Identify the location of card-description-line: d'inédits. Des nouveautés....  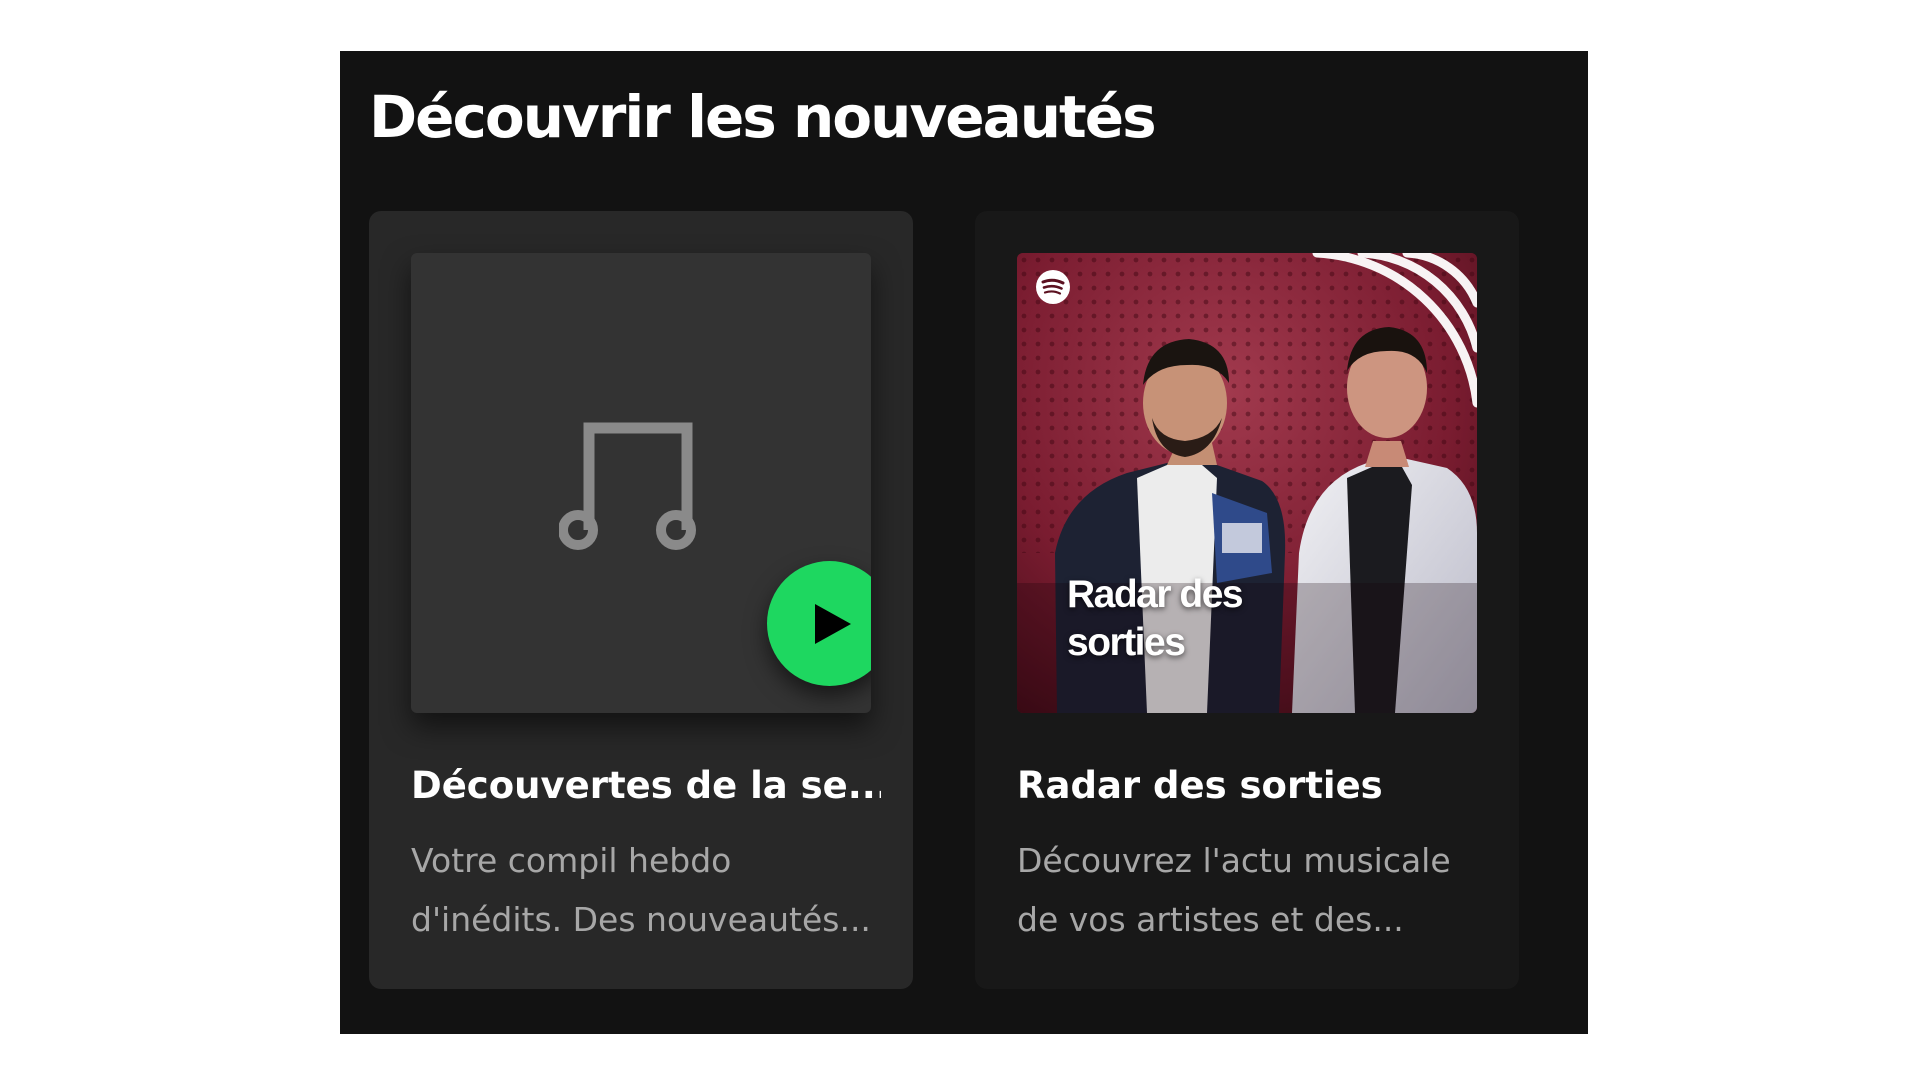
(641, 919).